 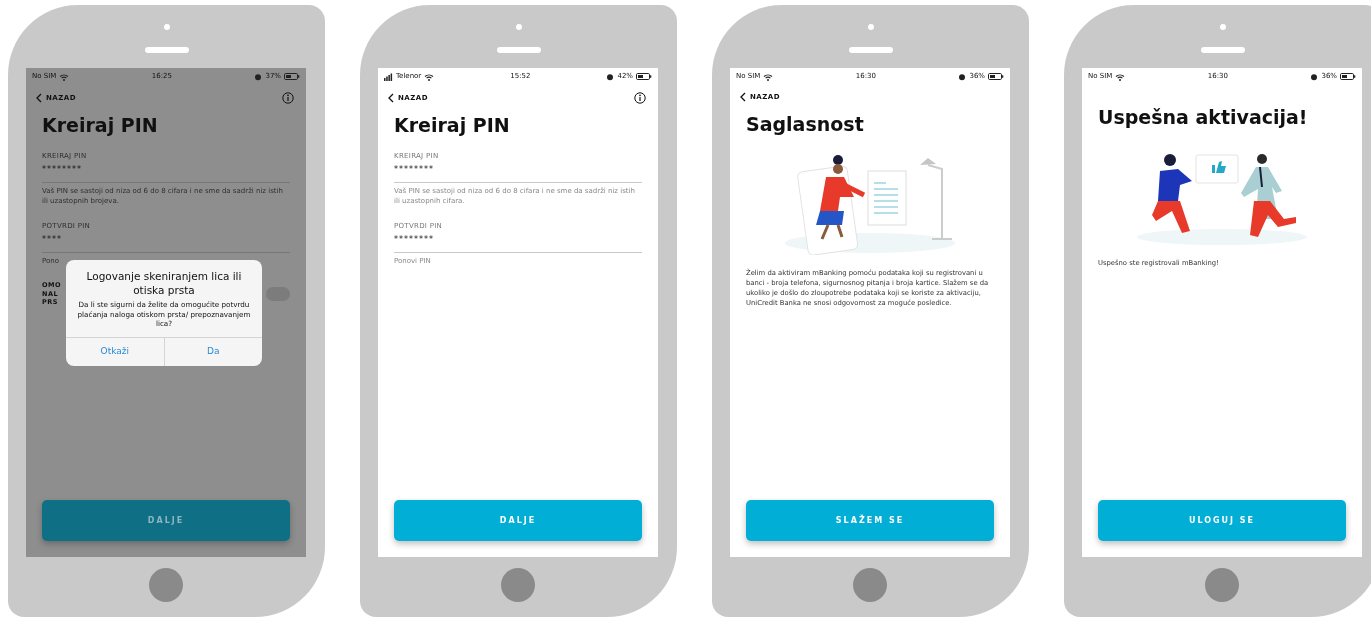 What do you see at coordinates (166, 242) in the screenshot?
I see `pin-field: ****` at bounding box center [166, 242].